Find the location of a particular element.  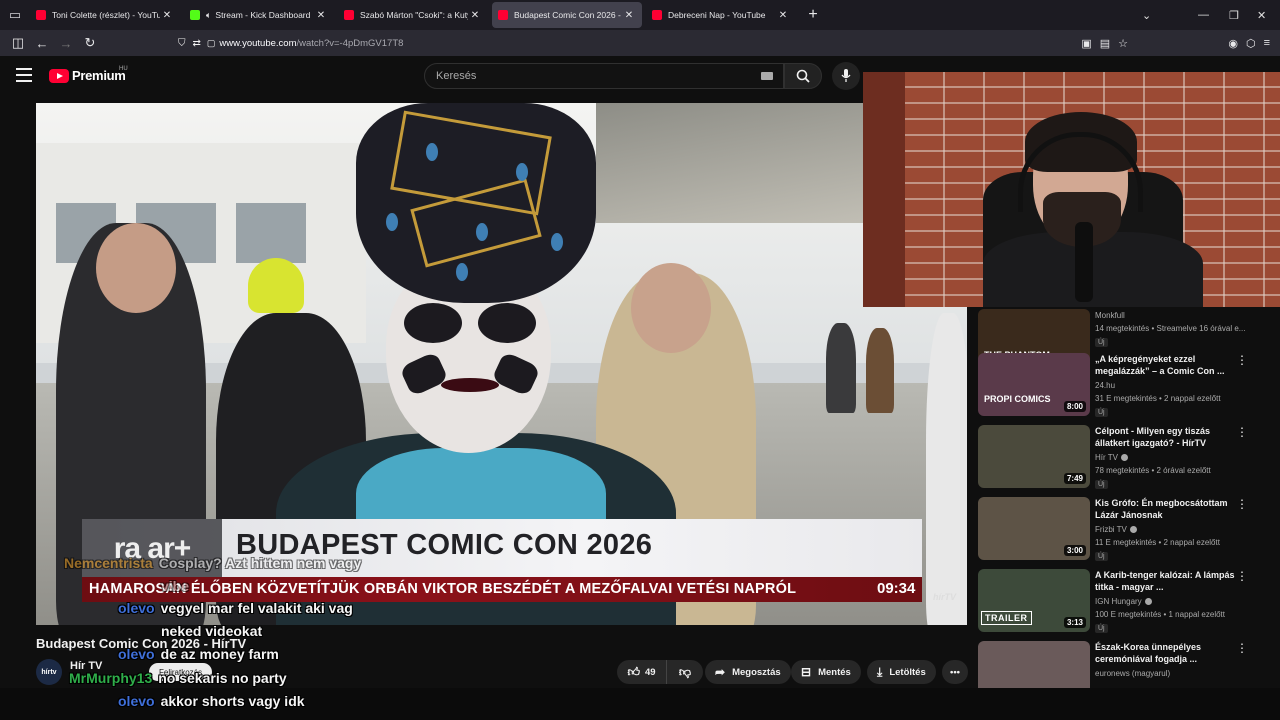

recommended-channel: Hír TV is located at coordinates (1111, 457).